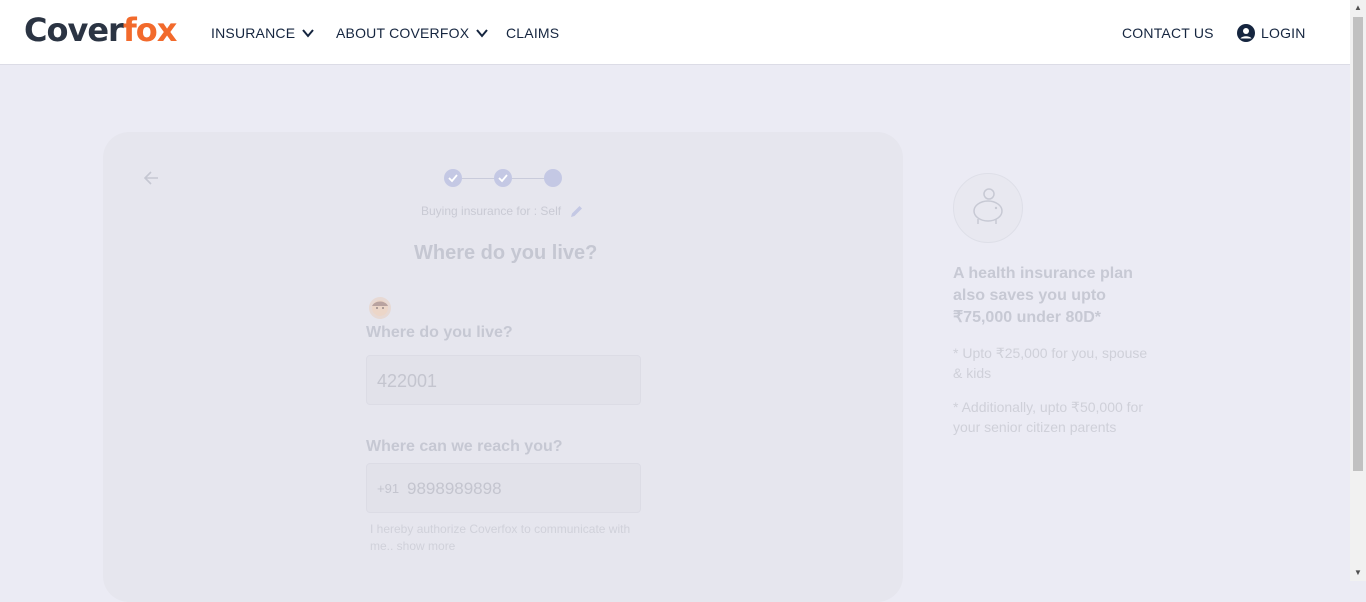 This screenshot has height=602, width=1366. Describe the element at coordinates (454, 488) in the screenshot. I see `phone-value: 9898989898` at that location.